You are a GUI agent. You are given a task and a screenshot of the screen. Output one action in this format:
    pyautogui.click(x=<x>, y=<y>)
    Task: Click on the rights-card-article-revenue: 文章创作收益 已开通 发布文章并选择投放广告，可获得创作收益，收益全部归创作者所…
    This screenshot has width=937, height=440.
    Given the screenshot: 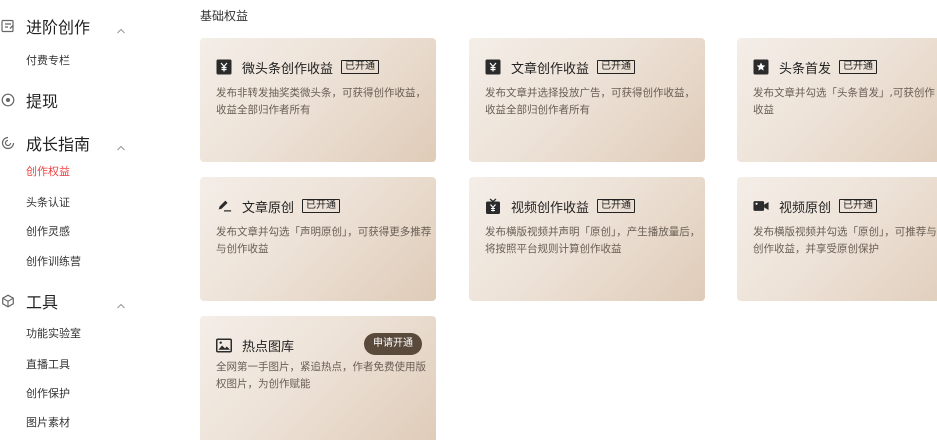 What is the action you would take?
    pyautogui.click(x=587, y=100)
    